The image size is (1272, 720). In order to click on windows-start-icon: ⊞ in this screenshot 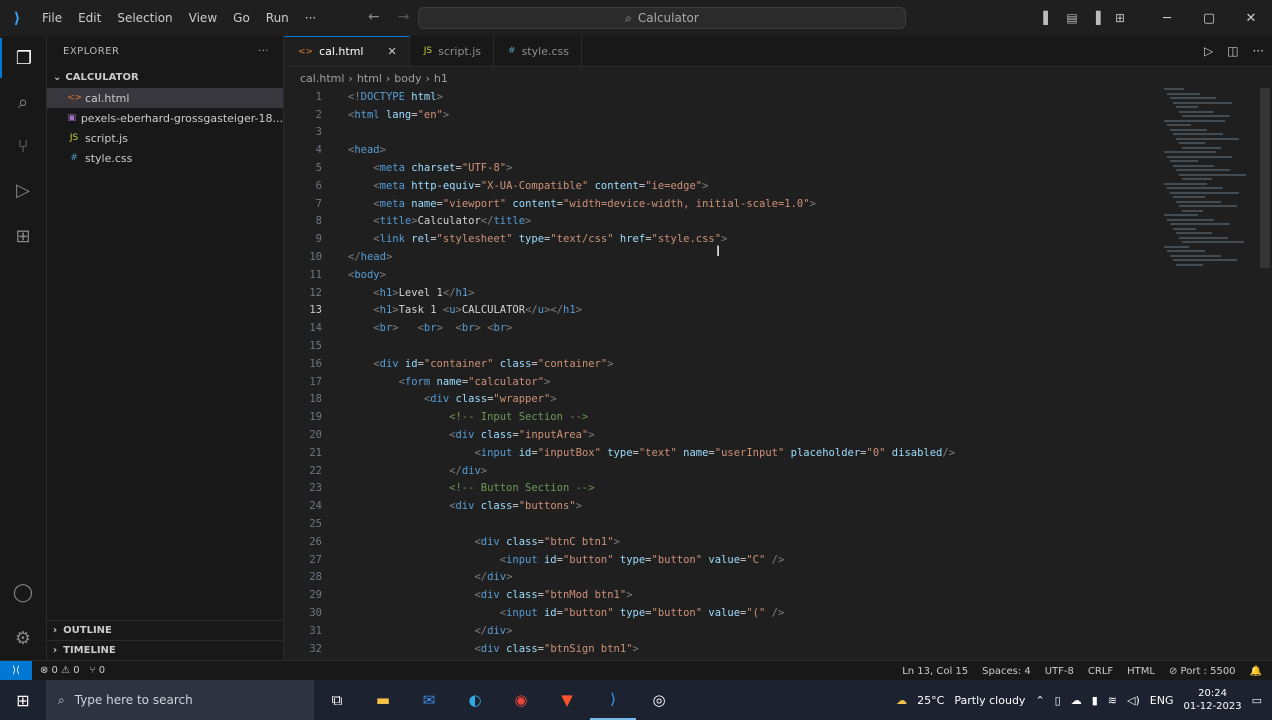, I will do `click(23, 700)`.